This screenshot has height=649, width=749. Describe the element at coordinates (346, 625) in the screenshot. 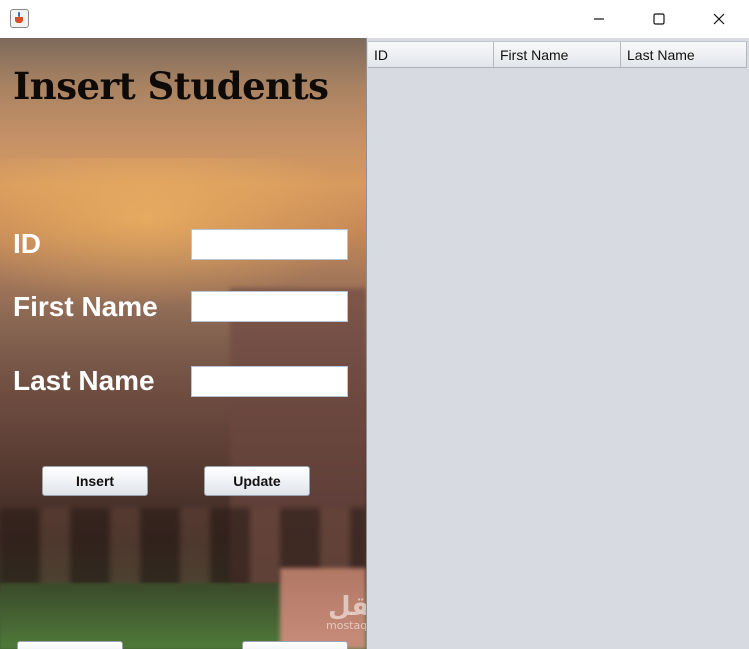

I see `watermark-latin-text: mostaql.com` at that location.